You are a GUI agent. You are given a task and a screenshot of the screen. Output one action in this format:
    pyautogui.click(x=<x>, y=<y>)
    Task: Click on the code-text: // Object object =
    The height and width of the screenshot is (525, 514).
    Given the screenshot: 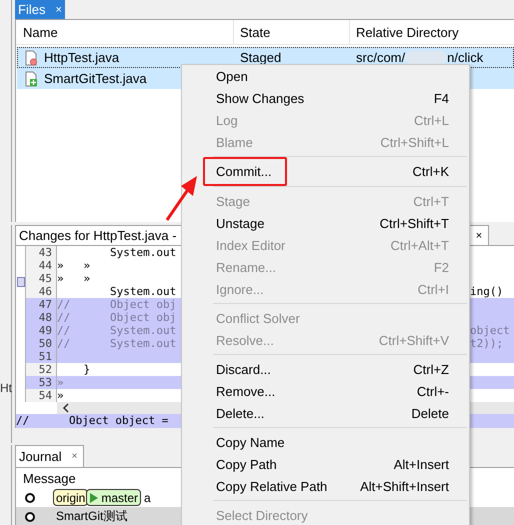 What is the action you would take?
    pyautogui.click(x=92, y=420)
    